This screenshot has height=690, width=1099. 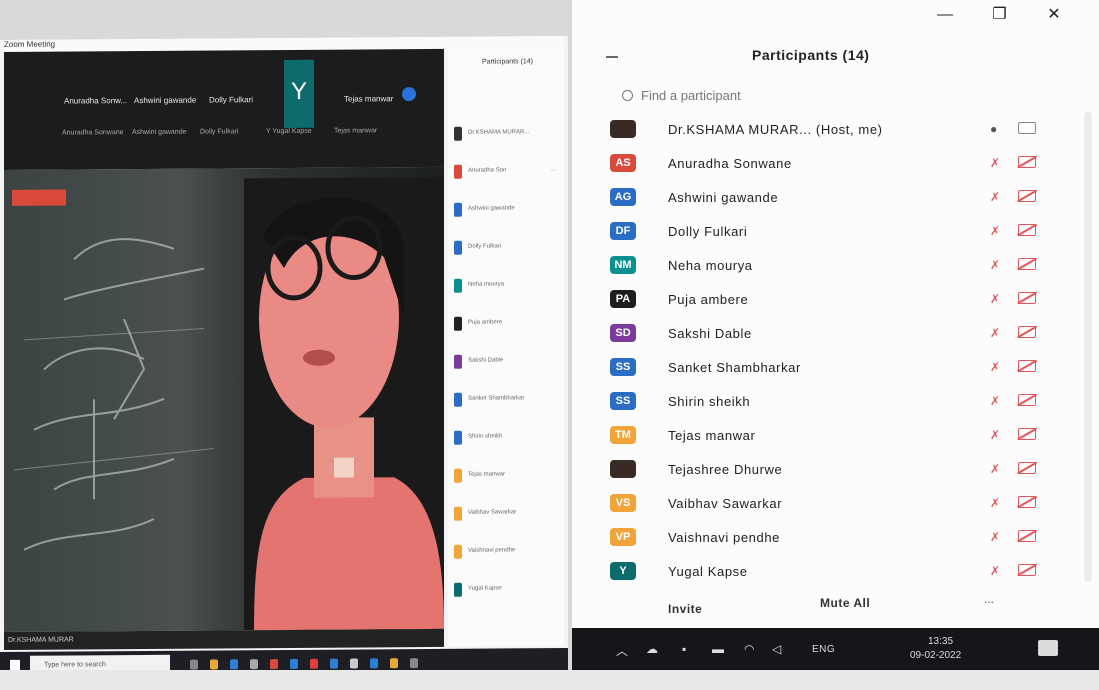 What do you see at coordinates (1088, 347) in the screenshot?
I see `scrollbar` at bounding box center [1088, 347].